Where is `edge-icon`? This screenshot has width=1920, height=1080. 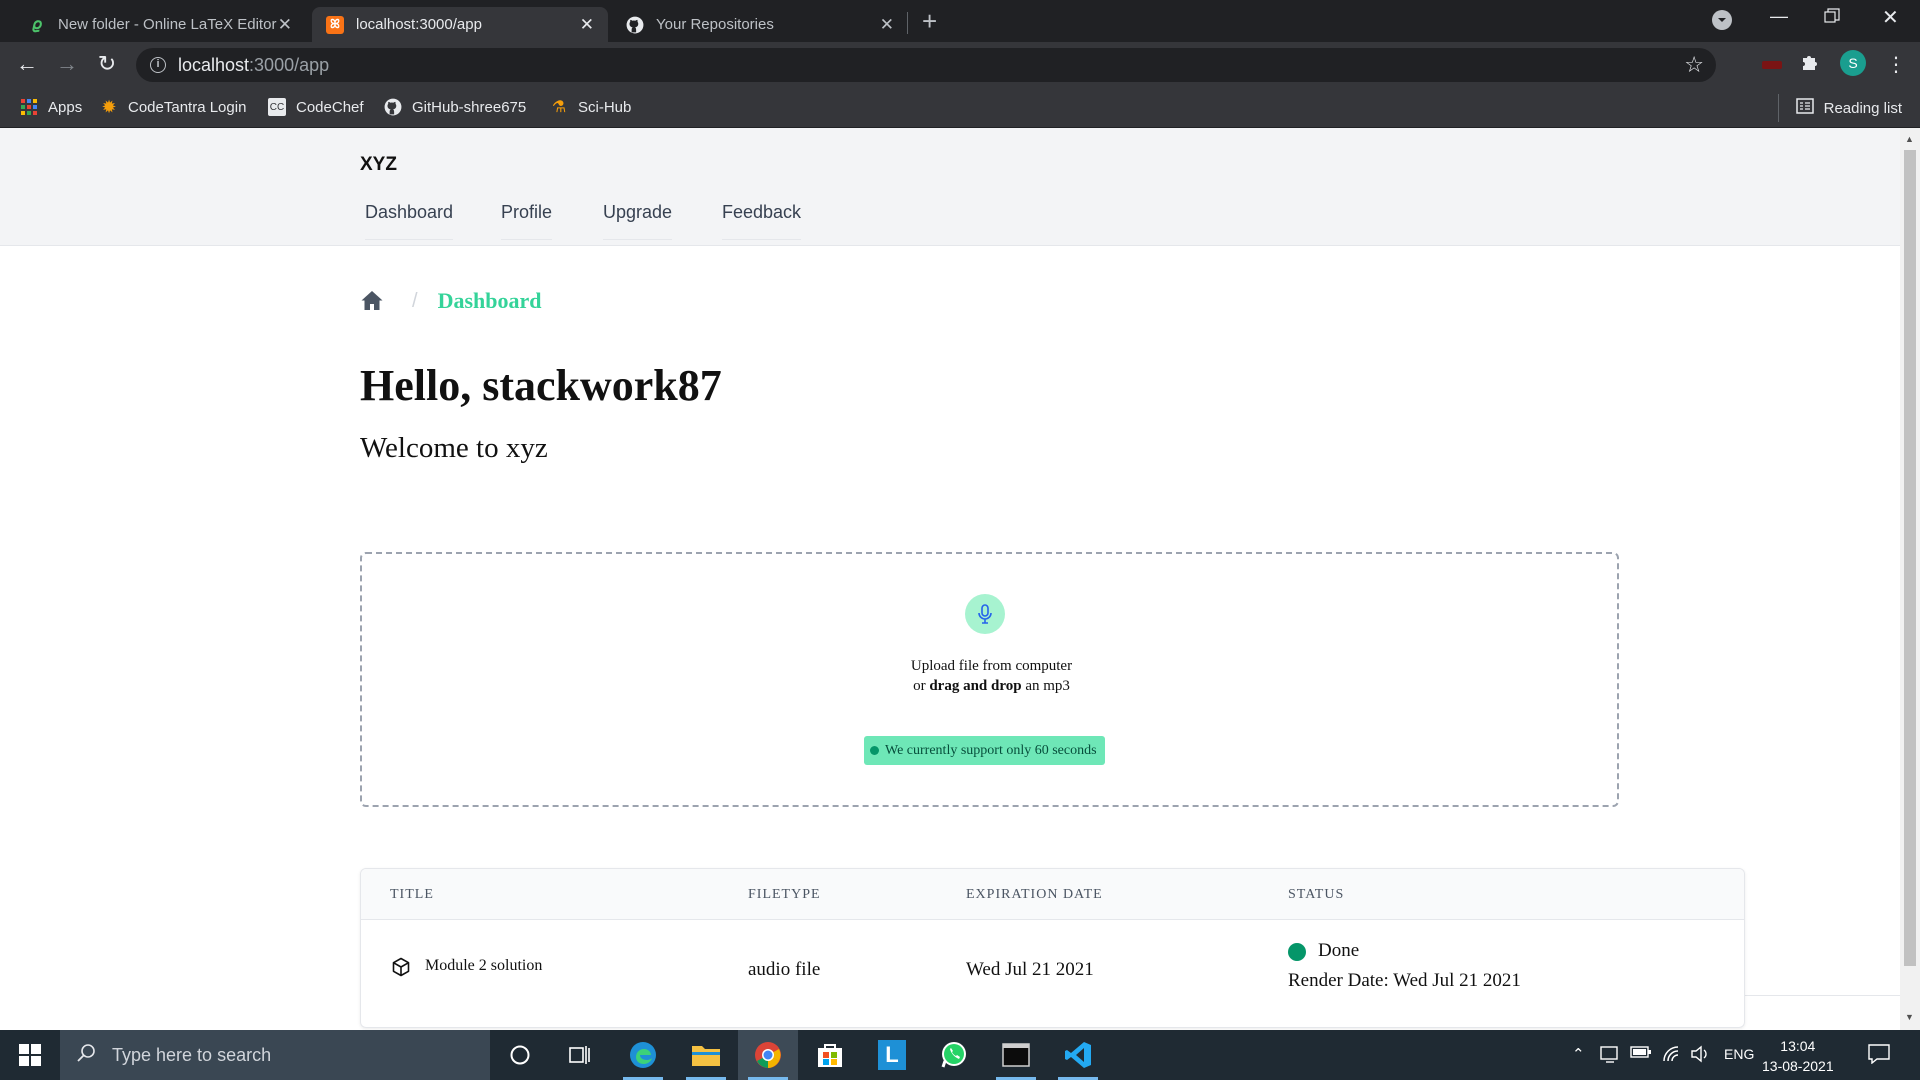 edge-icon is located at coordinates (643, 1055).